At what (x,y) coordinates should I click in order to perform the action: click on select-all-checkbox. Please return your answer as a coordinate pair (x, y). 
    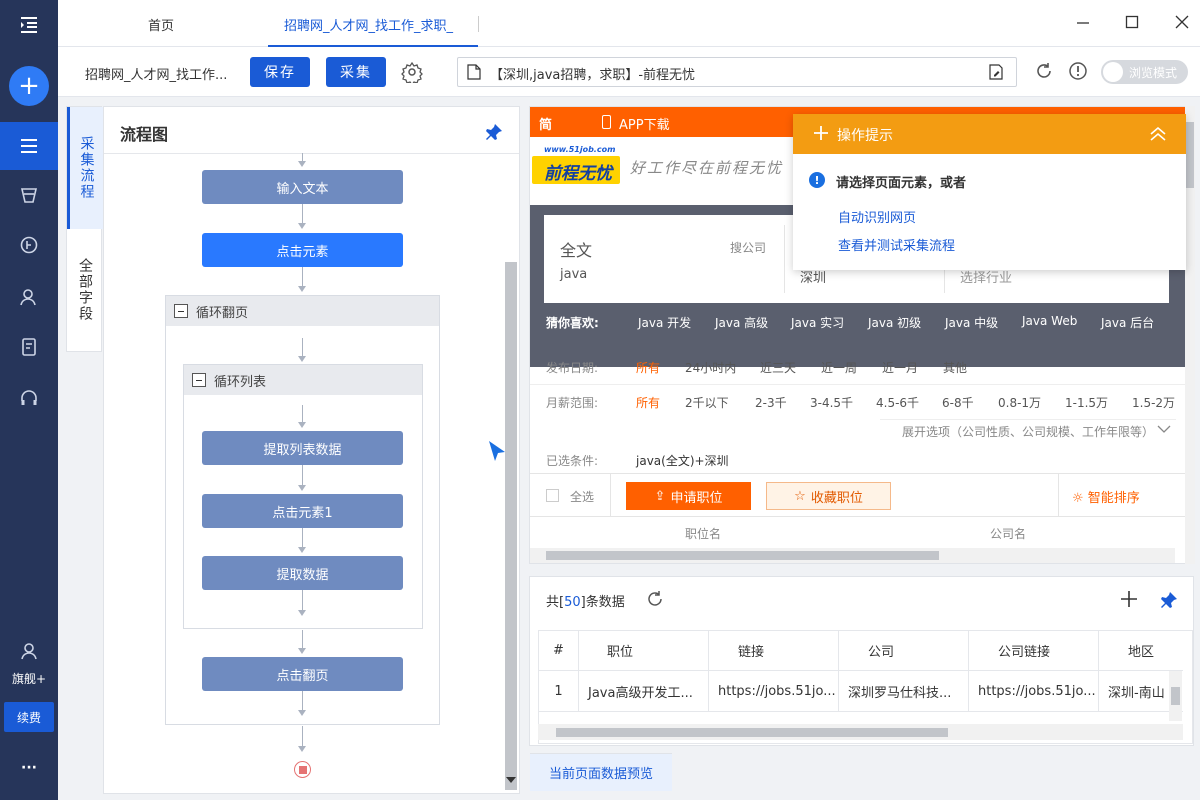
    Looking at the image, I should click on (552, 495).